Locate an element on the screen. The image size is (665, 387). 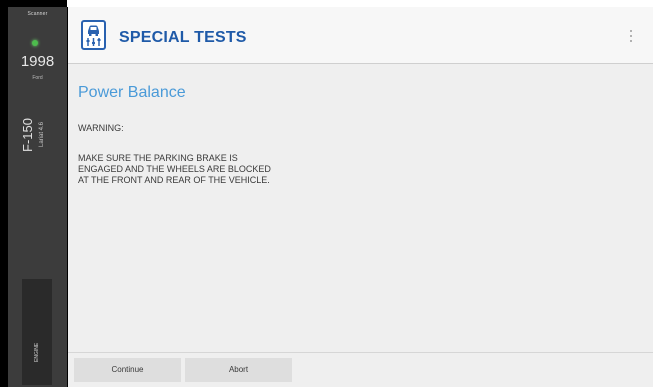
connection-status-dot is located at coordinates (35, 43).